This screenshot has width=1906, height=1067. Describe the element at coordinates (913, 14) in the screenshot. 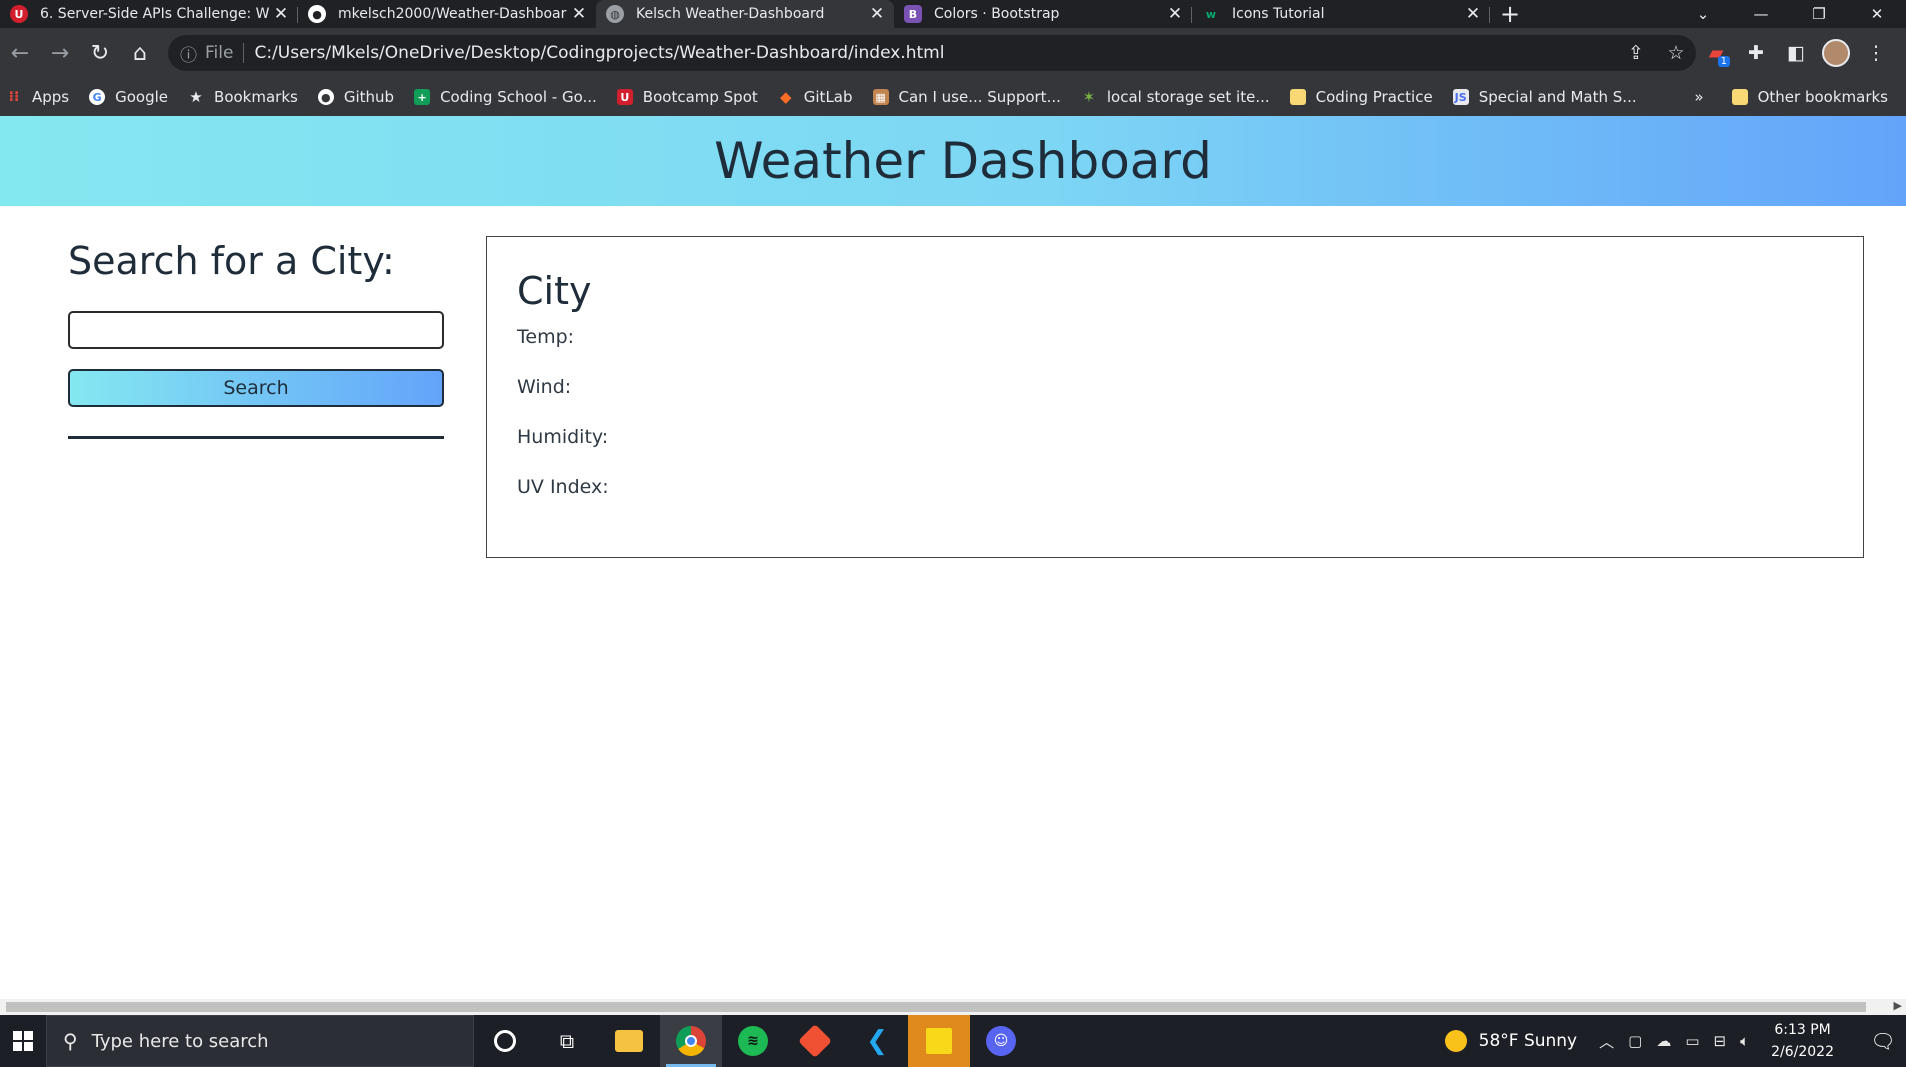

I see `bootstrap-icon: B` at that location.